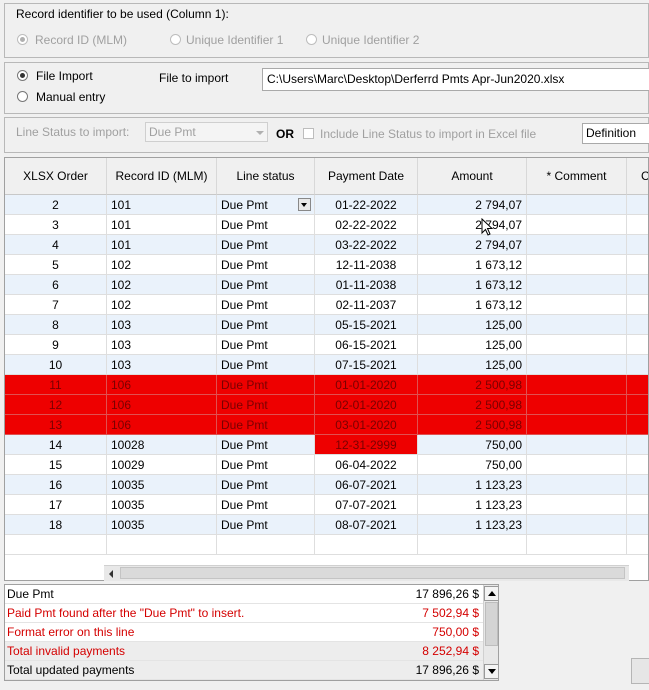  What do you see at coordinates (56, 465) in the screenshot?
I see `cell-order: 15` at bounding box center [56, 465].